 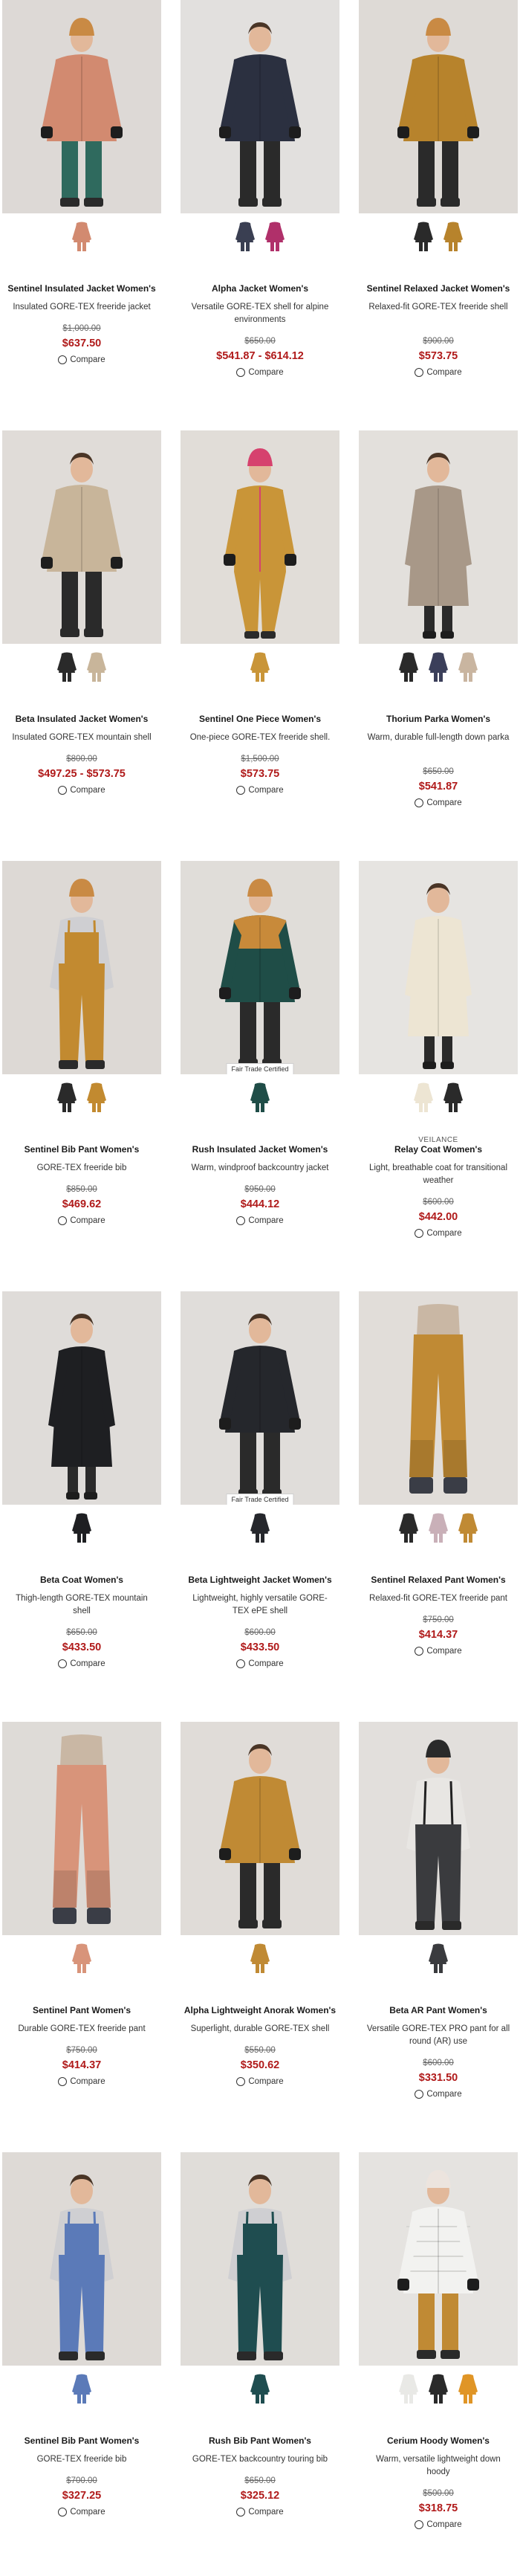 I want to click on product-name: Beta Insulated Jacket Women's, so click(x=81, y=719).